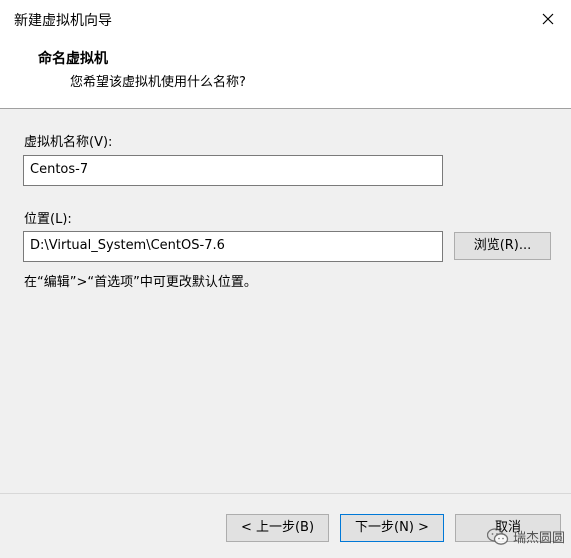 The height and width of the screenshot is (558, 571). I want to click on close-icon, so click(548, 19).